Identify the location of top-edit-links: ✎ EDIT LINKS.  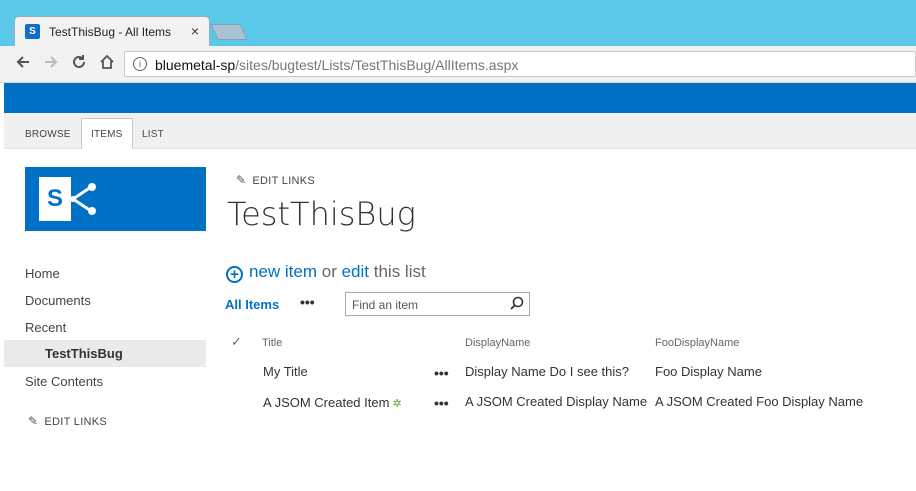
(275, 180).